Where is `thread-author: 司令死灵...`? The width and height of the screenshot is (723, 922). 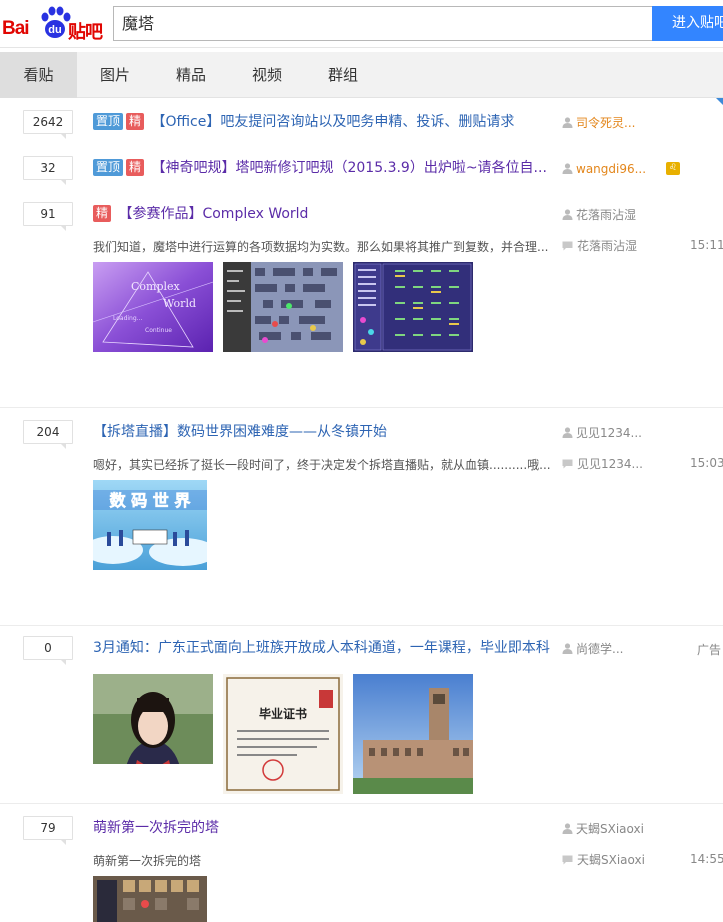
thread-author: 司令死灵... is located at coordinates (598, 123).